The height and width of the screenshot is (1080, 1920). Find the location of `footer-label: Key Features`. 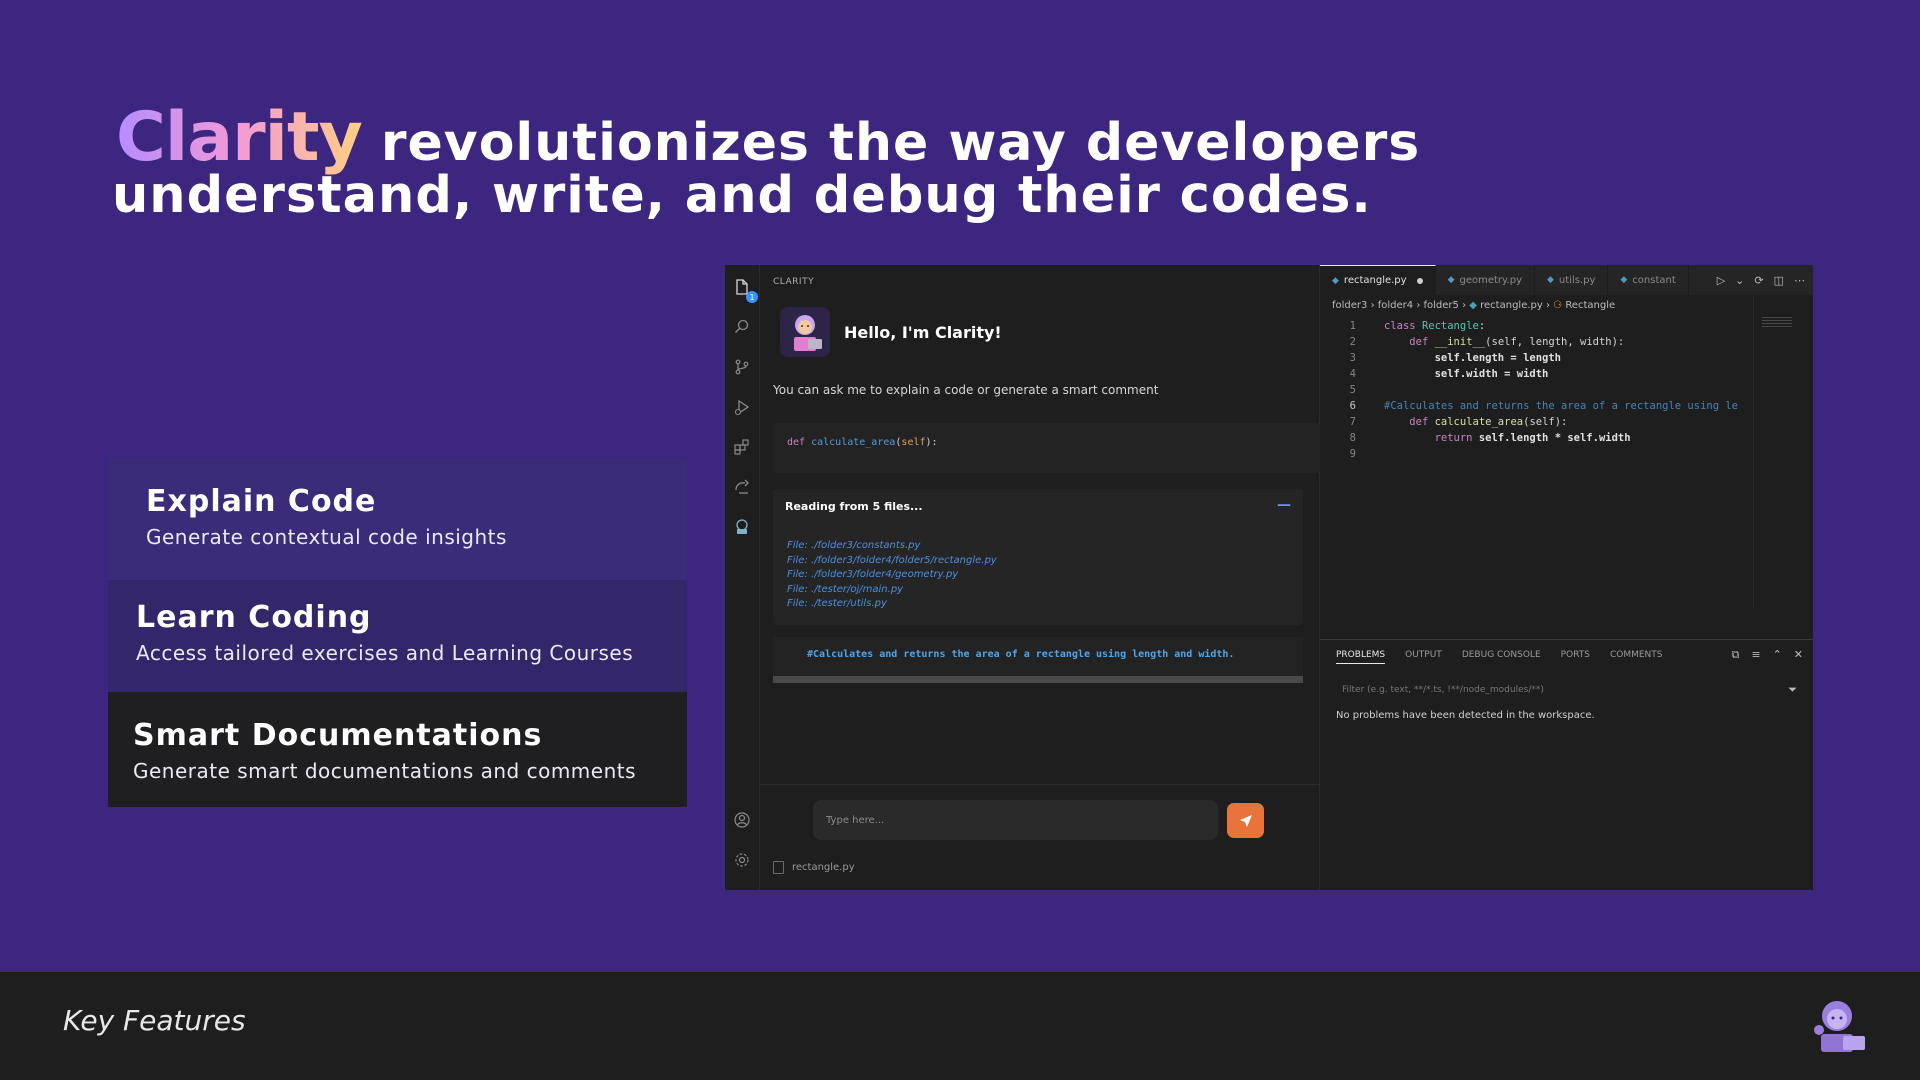

footer-label: Key Features is located at coordinates (154, 1020).